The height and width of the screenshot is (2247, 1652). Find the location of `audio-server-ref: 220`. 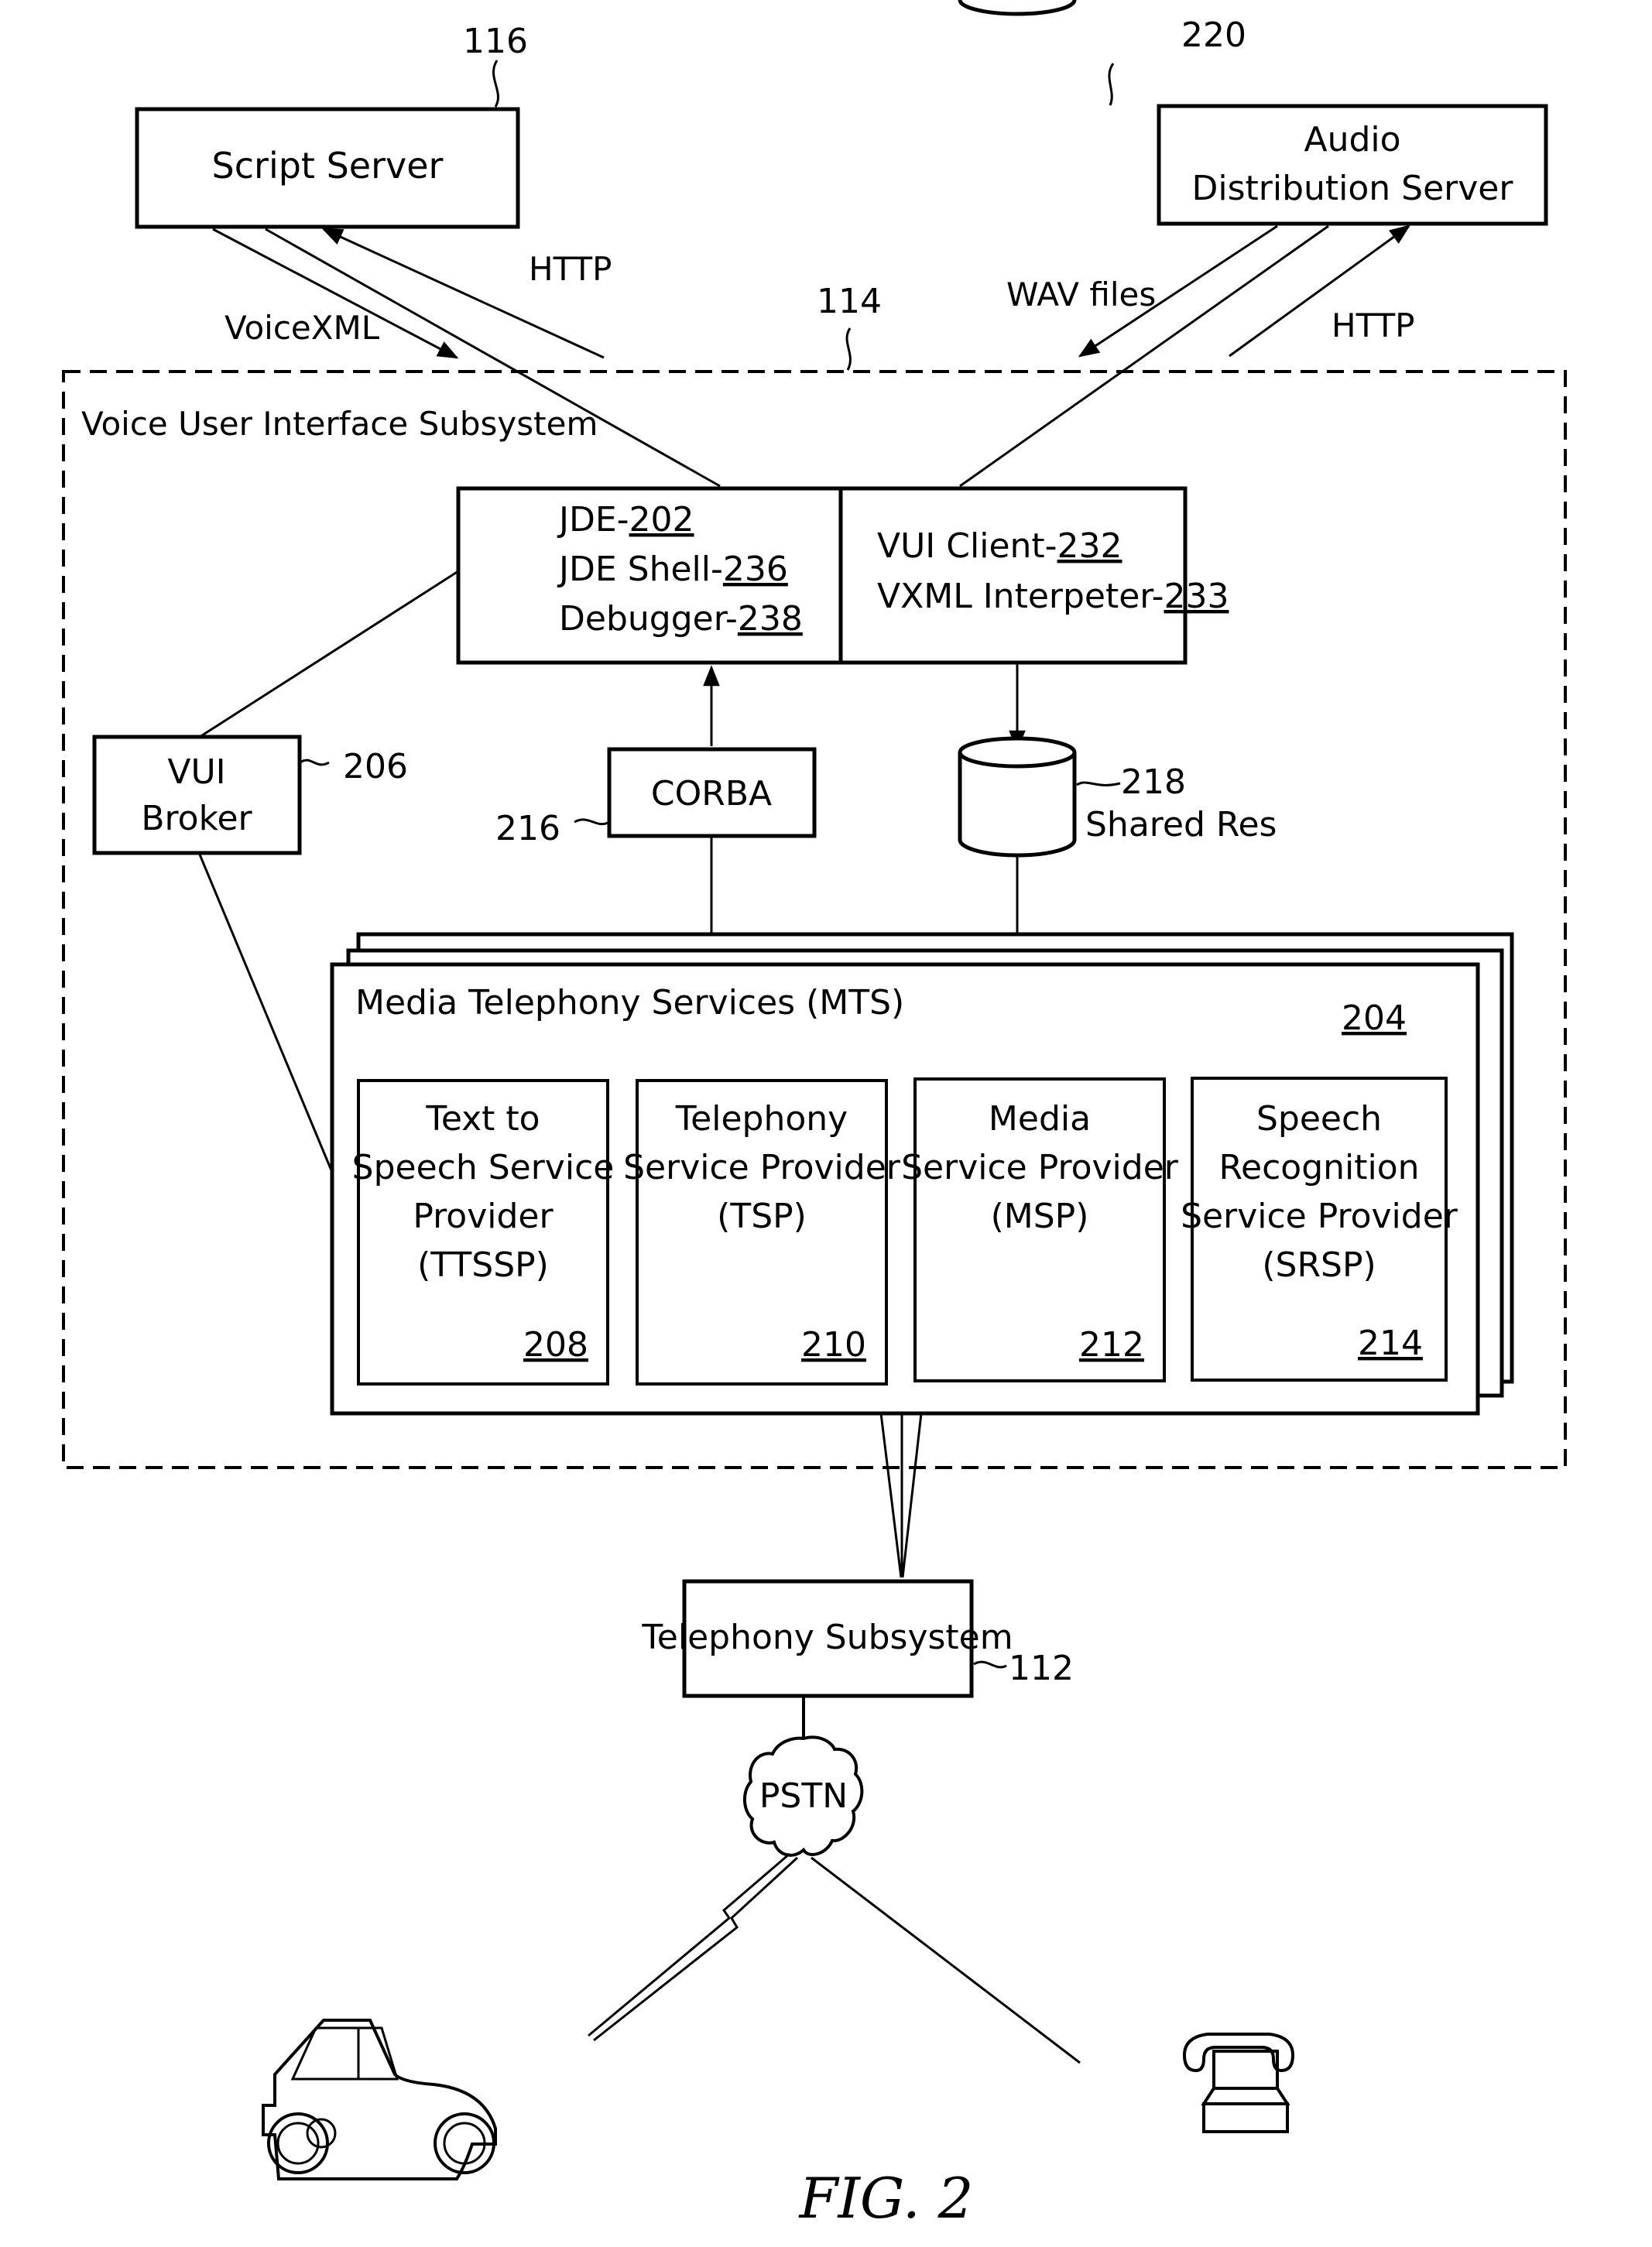

audio-server-ref: 220 is located at coordinates (1214, 35).